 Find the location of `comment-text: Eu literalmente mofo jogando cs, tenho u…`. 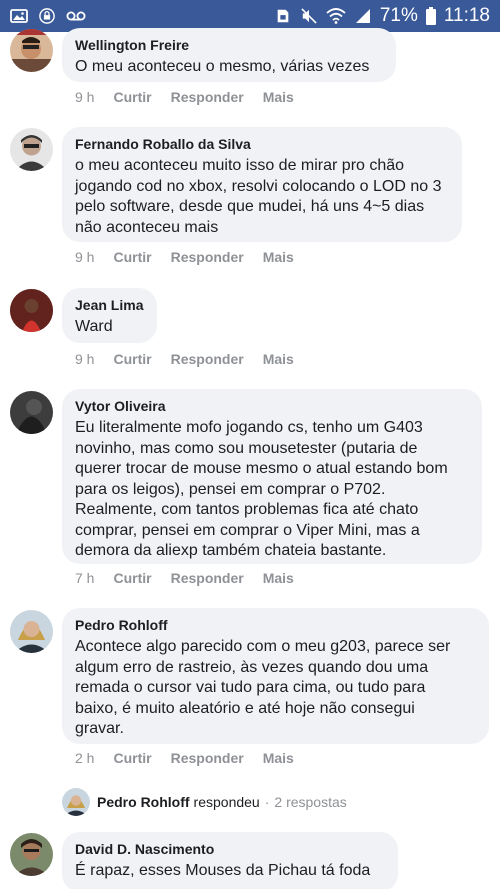

comment-text: Eu literalmente mofo jogando cs, tenho u… is located at coordinates (261, 489).